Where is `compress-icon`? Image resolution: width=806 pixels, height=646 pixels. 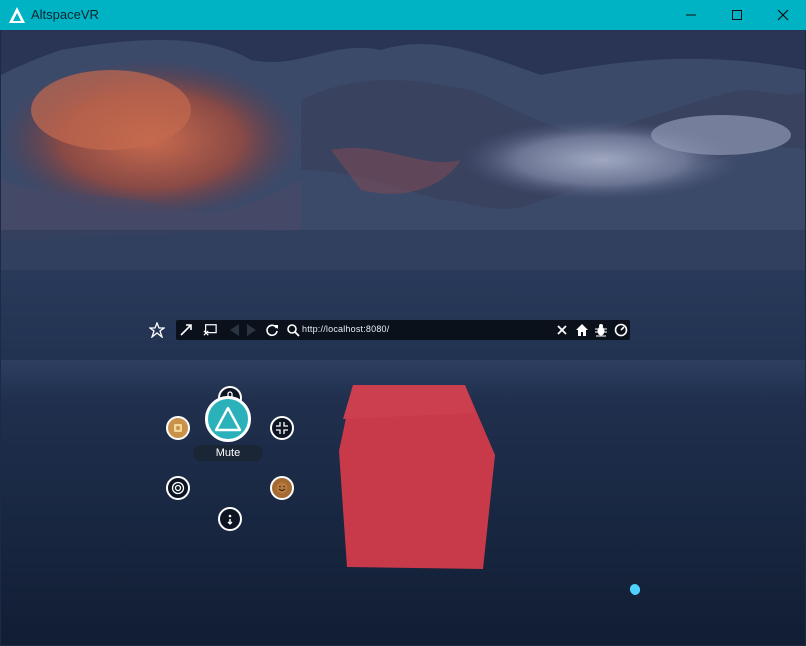
compress-icon is located at coordinates (282, 428).